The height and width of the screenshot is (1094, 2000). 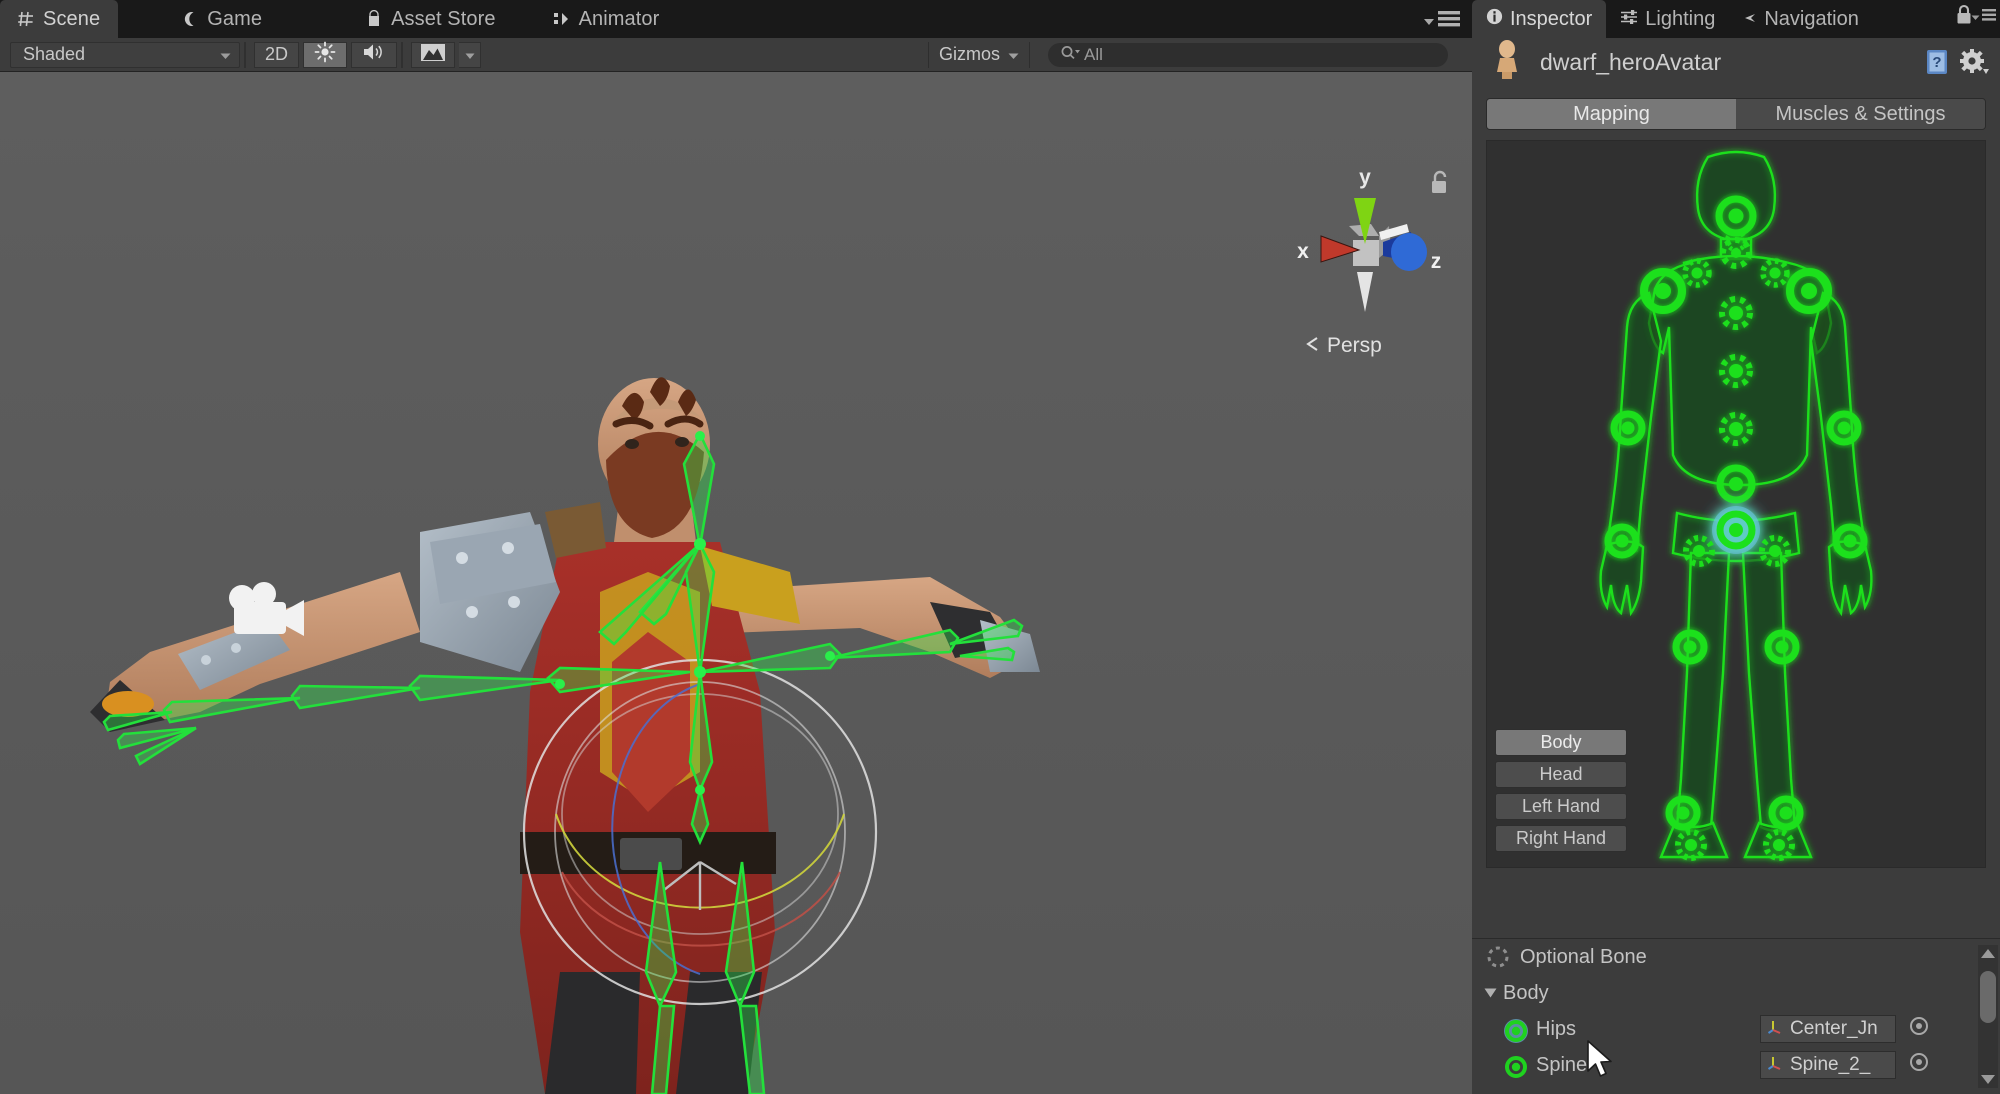 I want to click on avatar-joint-hips, so click(x=1736, y=530).